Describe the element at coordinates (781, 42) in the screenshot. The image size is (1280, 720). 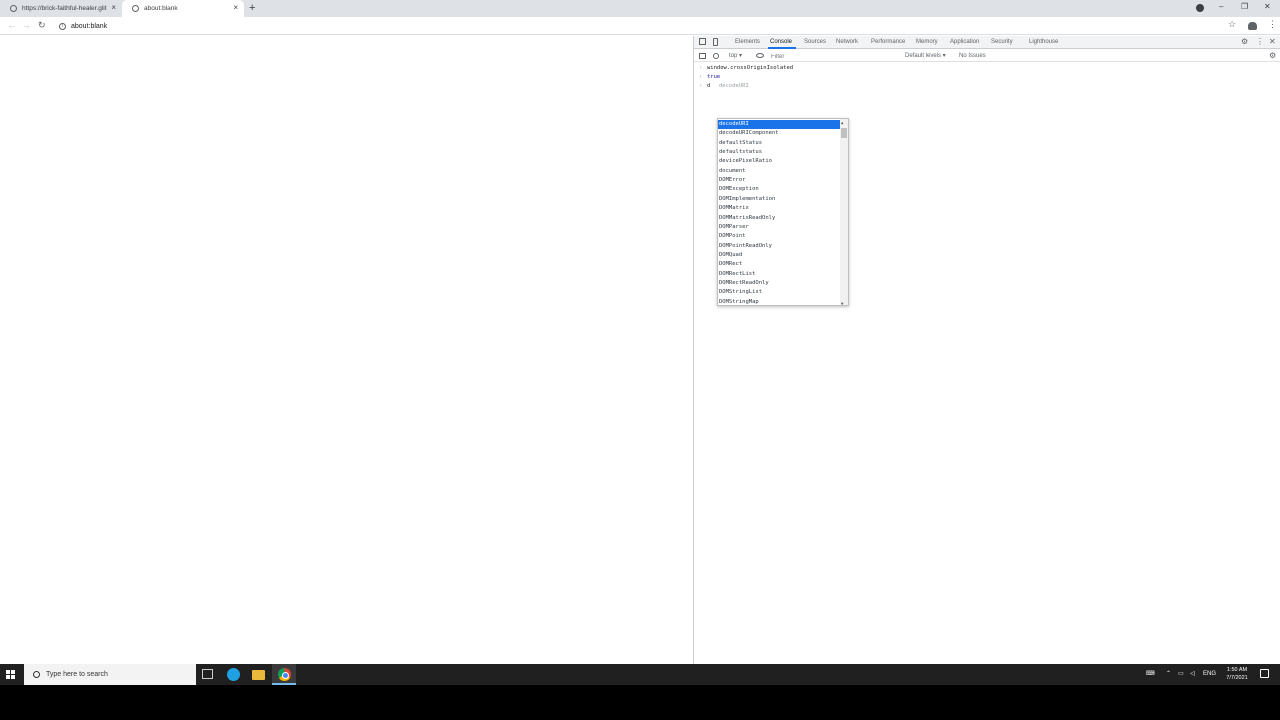
I see `tab-console: Console` at that location.